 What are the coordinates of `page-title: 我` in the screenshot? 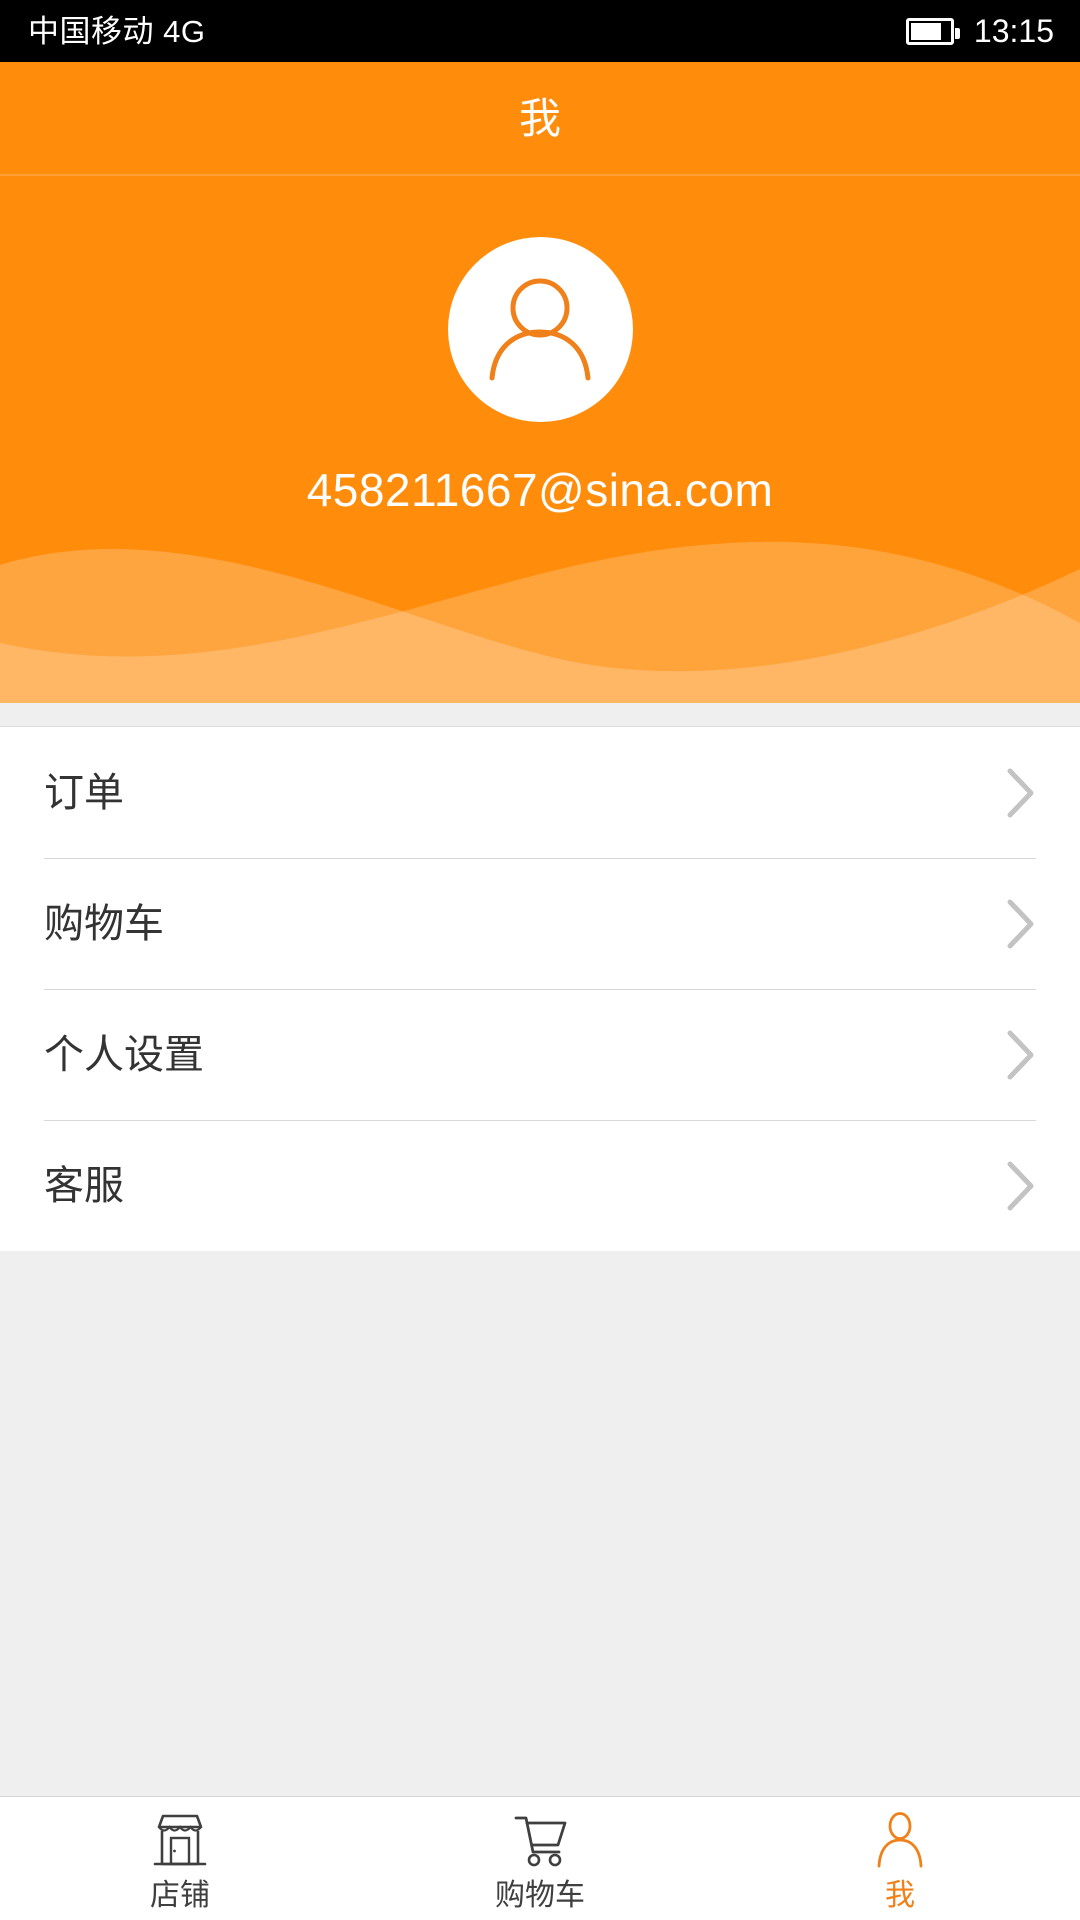 It's located at (539, 118).